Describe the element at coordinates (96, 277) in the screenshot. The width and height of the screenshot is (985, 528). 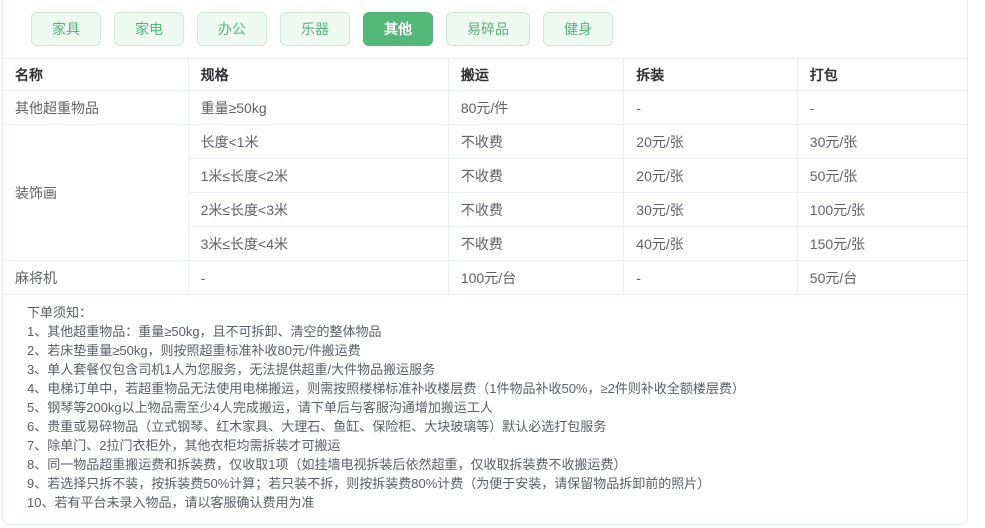
I see `item-name-cell: 麻将机` at that location.